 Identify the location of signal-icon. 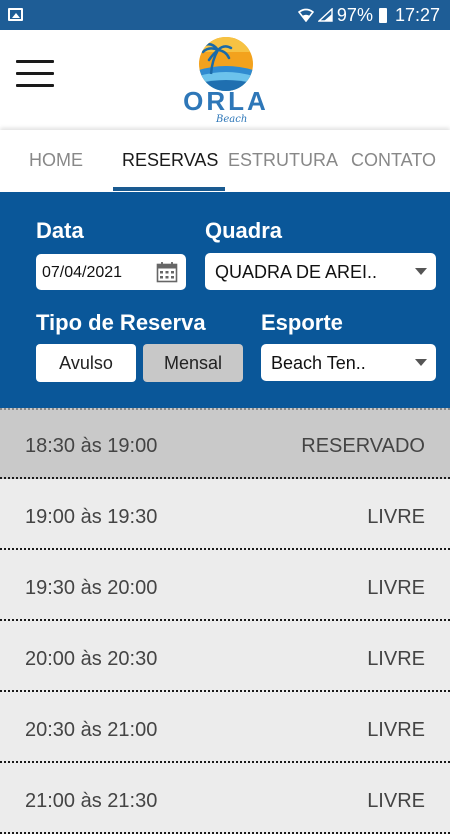
(325, 15).